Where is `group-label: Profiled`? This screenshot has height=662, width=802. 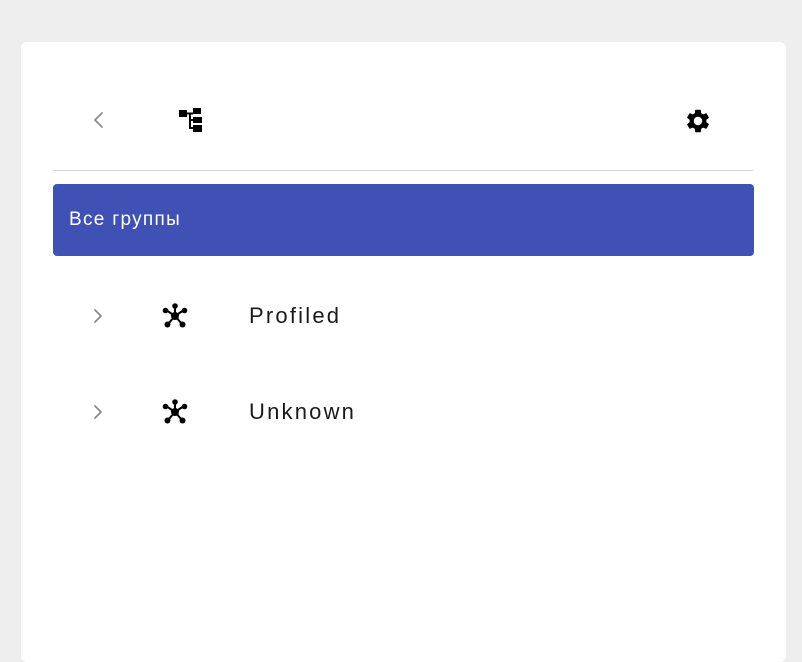 group-label: Profiled is located at coordinates (295, 315).